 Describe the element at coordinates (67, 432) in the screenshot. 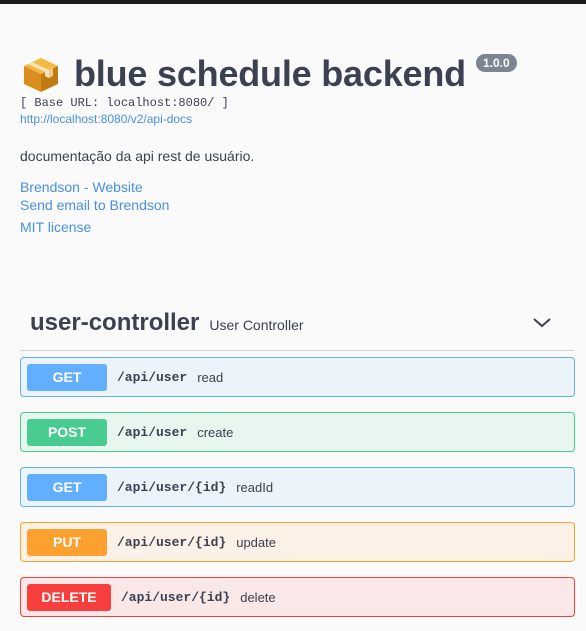

I see `method-badge: POST` at that location.